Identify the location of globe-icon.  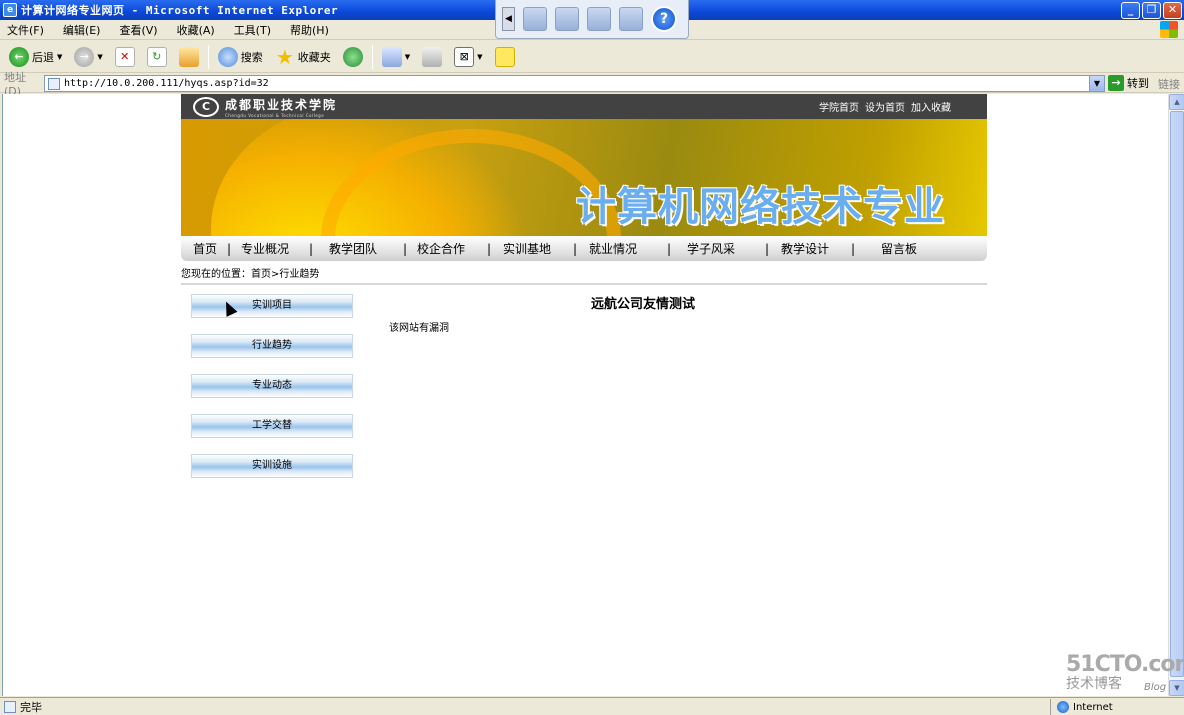
(1063, 707).